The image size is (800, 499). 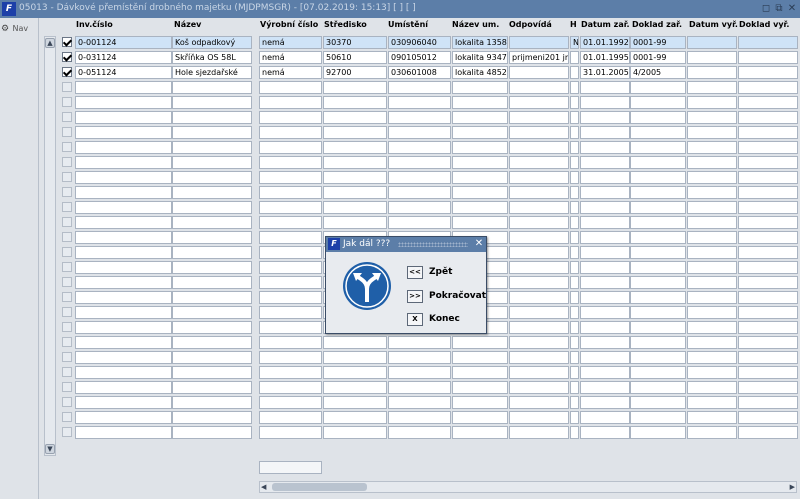 I want to click on scroll-right-icon: ▶, so click(x=792, y=487).